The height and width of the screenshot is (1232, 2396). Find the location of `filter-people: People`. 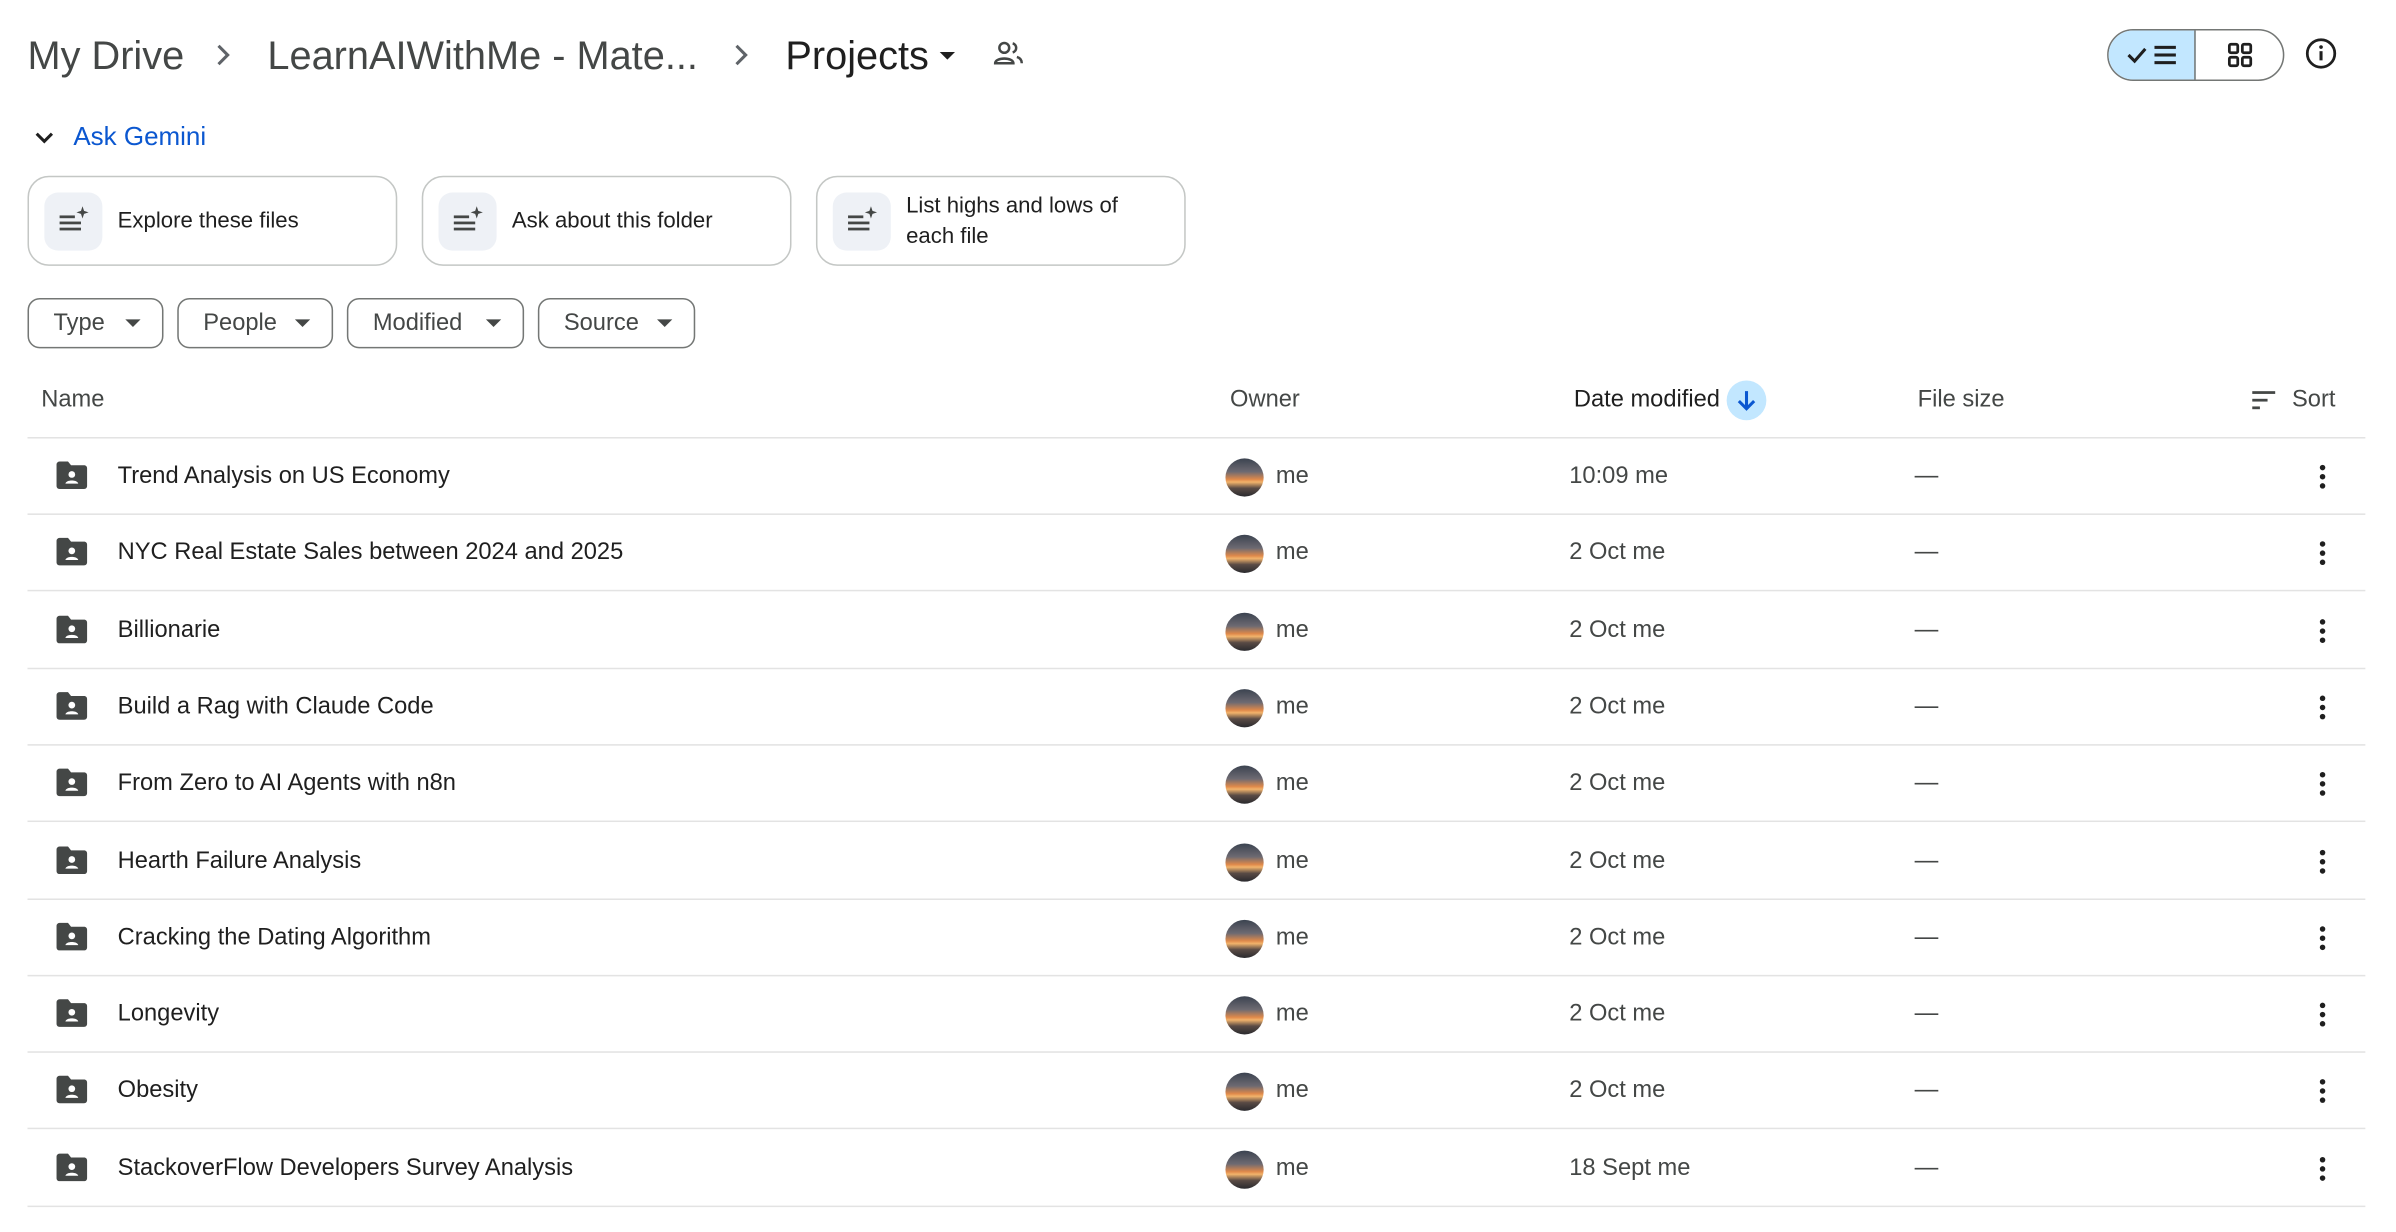

filter-people: People is located at coordinates (255, 323).